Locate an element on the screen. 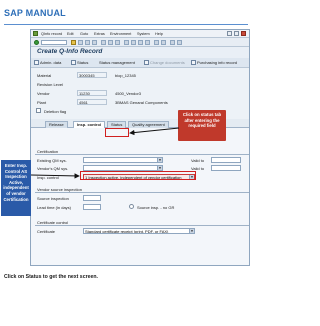  vendors-qm-sys-label: Vendor's QM sys. is located at coordinates (53, 168).